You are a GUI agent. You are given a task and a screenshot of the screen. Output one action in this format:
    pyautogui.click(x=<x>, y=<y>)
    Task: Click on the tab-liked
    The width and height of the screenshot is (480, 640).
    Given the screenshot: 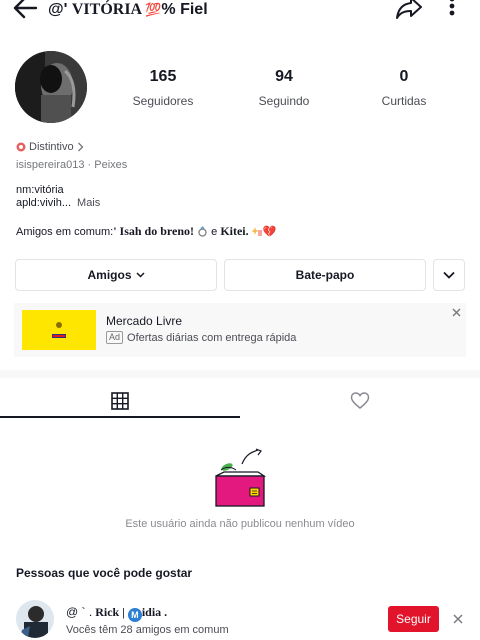 What is the action you would take?
    pyautogui.click(x=360, y=399)
    